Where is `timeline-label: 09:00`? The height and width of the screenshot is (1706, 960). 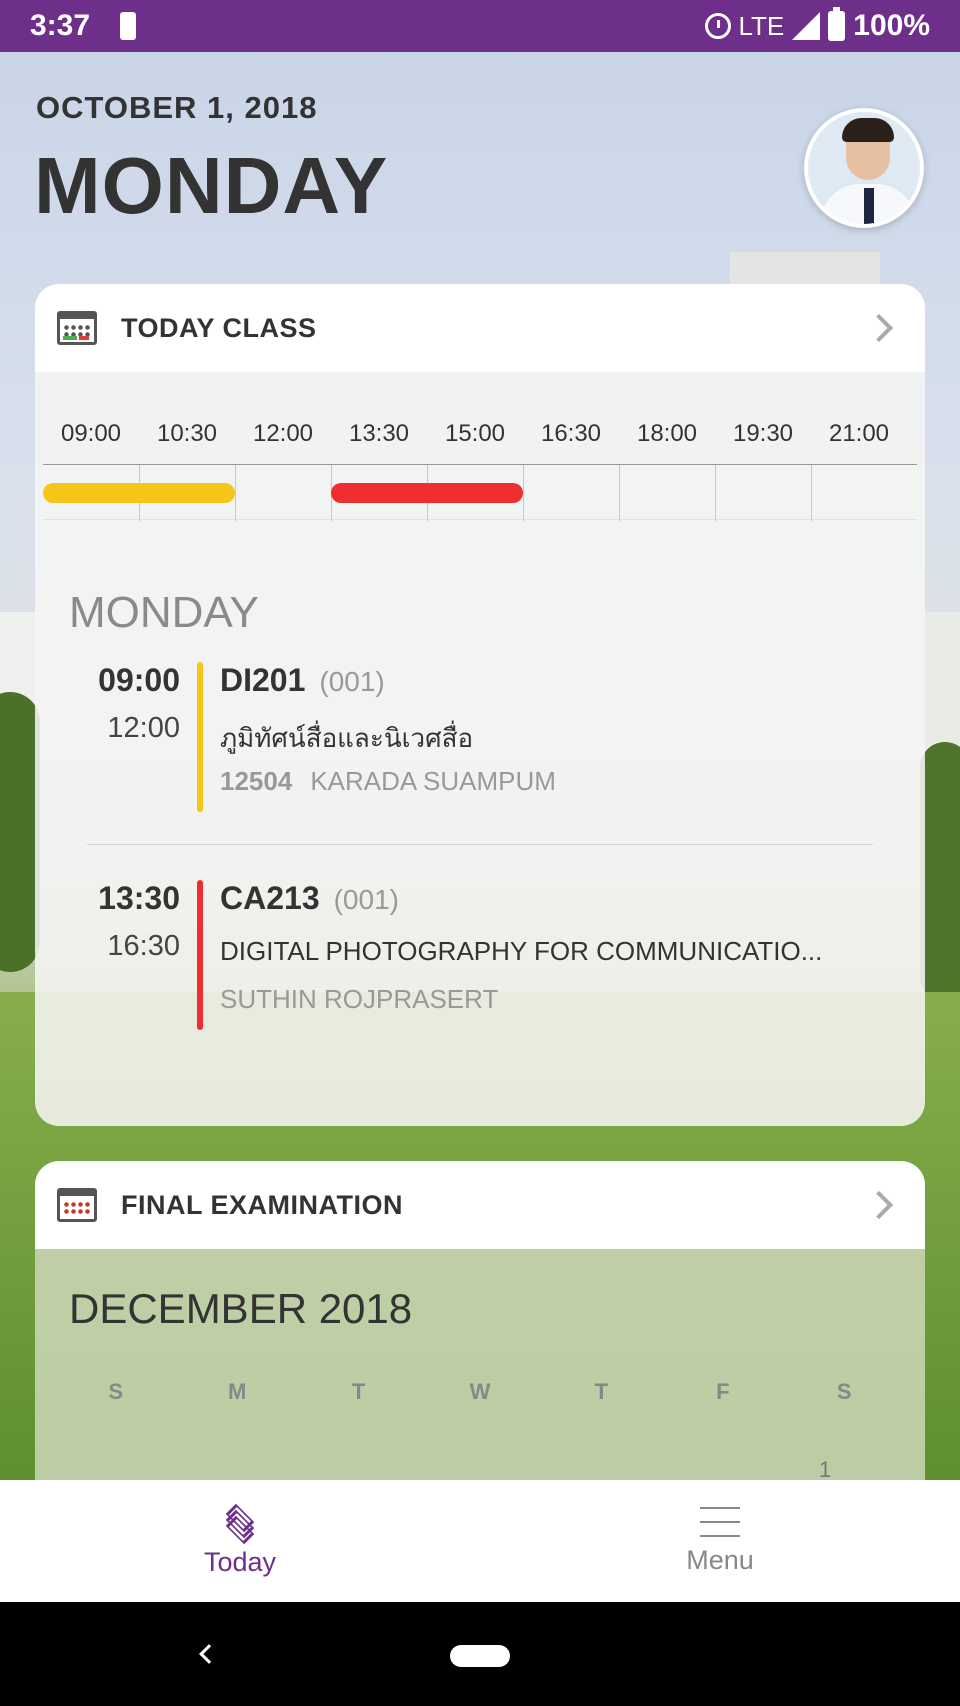
timeline-label: 09:00 is located at coordinates (91, 433).